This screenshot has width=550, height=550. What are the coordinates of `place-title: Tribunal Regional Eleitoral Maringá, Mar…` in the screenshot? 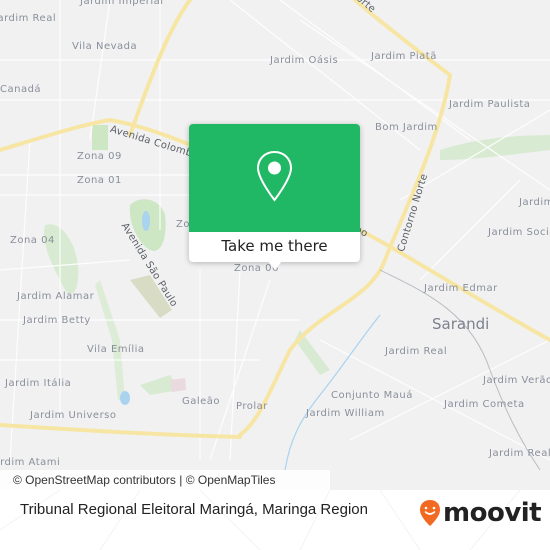 It's located at (194, 509).